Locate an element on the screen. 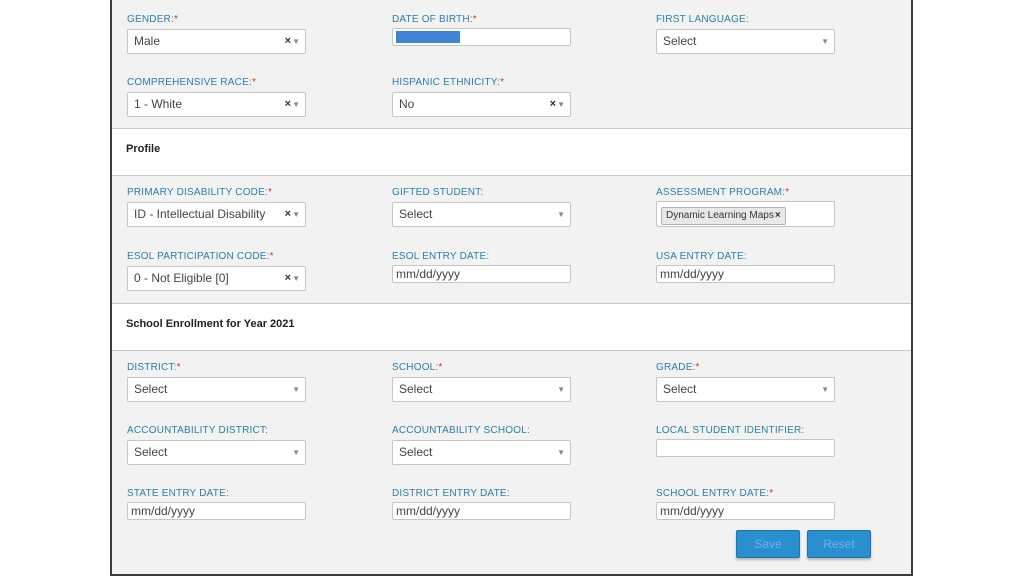 The image size is (1024, 576). esol-date-field: ESOL ENTRY DATE: mm/dd/yyyy is located at coordinates (481, 267).